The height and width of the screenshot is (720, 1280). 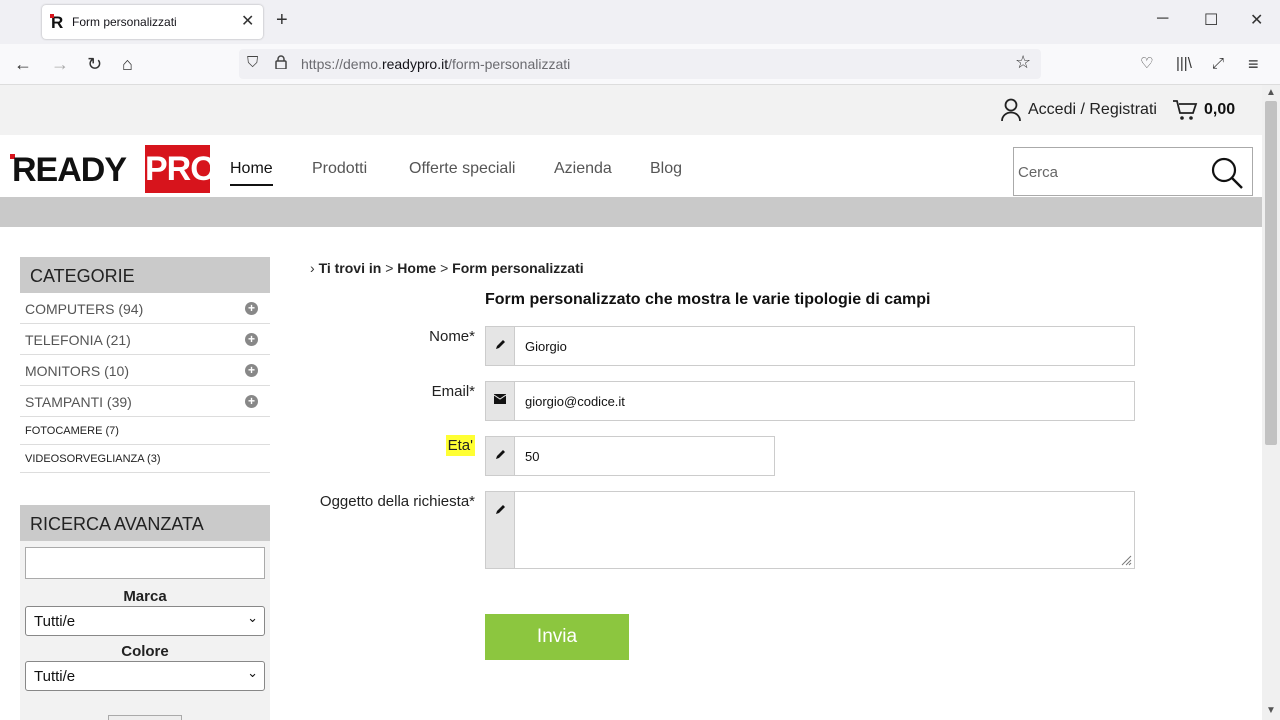 What do you see at coordinates (1126, 560) in the screenshot?
I see `resize-grip-icon` at bounding box center [1126, 560].